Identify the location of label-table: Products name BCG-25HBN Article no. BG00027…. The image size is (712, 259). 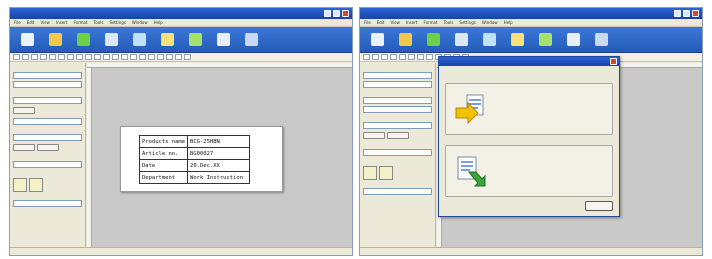
(194, 159).